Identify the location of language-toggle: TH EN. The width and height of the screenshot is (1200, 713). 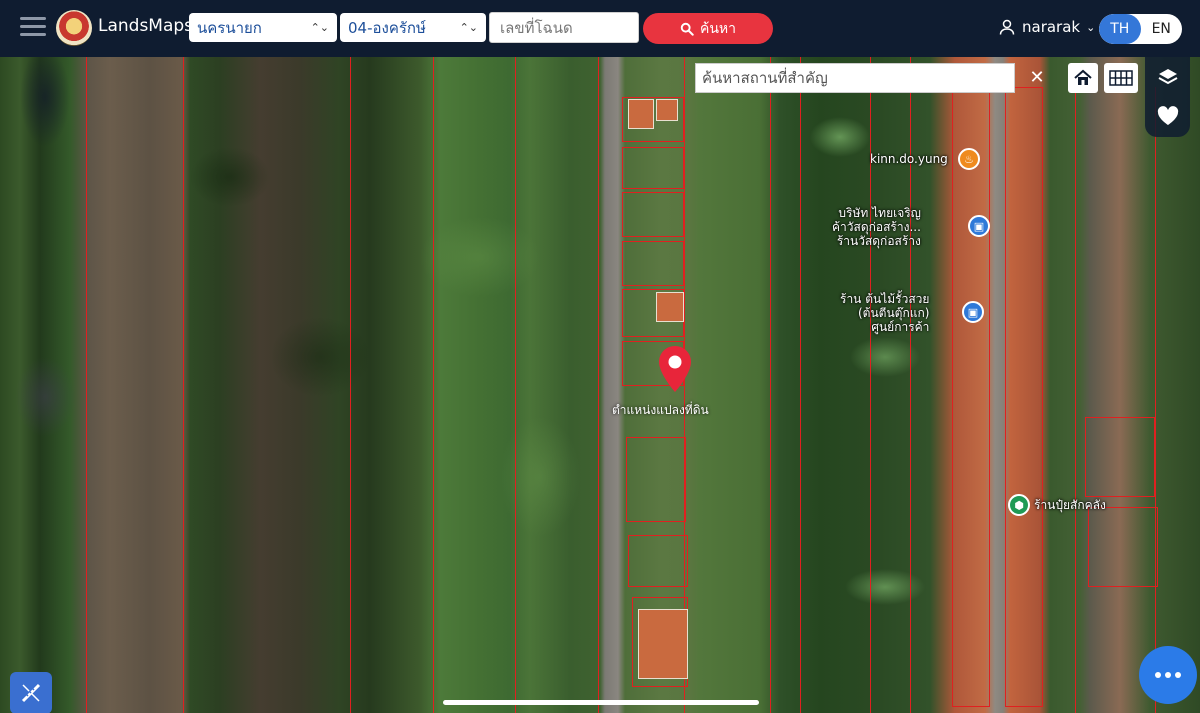
(1140, 29).